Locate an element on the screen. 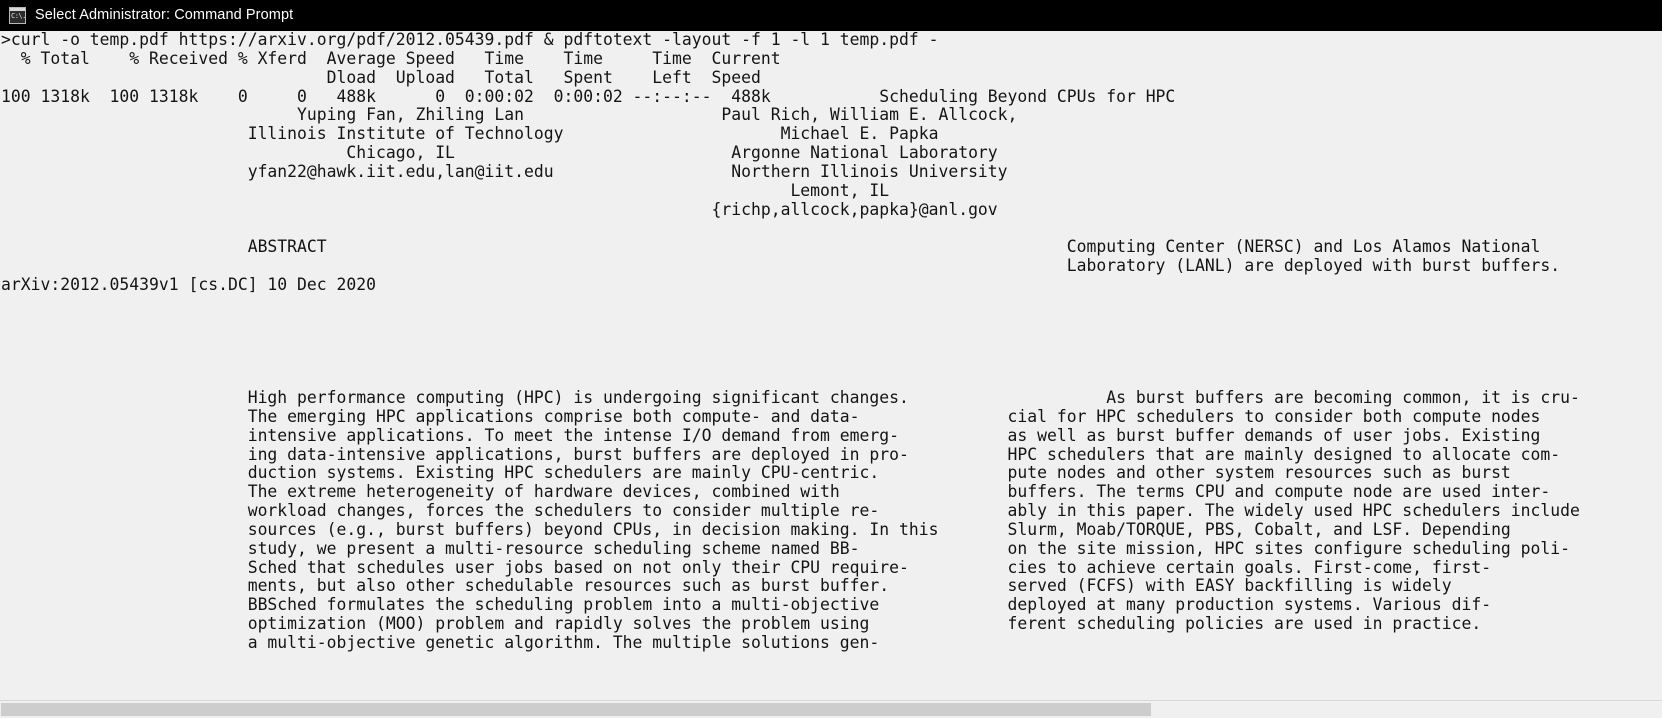  horizontal-scrollbar is located at coordinates (831, 709).